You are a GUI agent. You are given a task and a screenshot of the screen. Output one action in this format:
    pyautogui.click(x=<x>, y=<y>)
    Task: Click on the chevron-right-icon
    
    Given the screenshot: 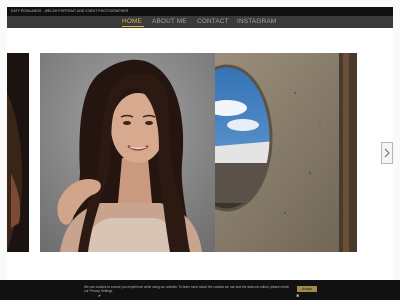 What is the action you would take?
    pyautogui.click(x=387, y=153)
    